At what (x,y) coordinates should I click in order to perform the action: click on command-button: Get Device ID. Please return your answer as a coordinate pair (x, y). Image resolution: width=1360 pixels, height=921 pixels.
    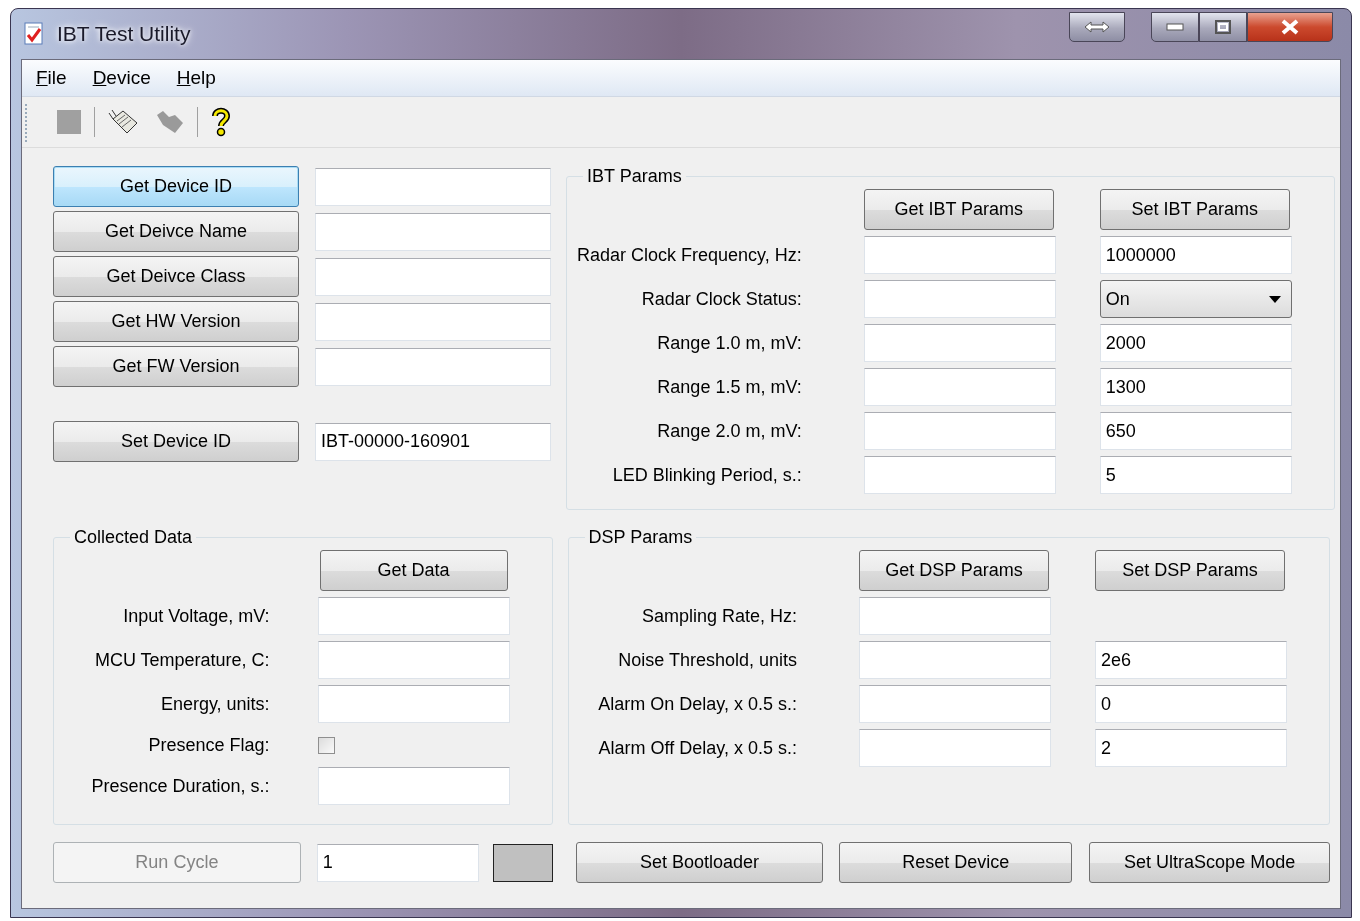
    Looking at the image, I should click on (176, 186).